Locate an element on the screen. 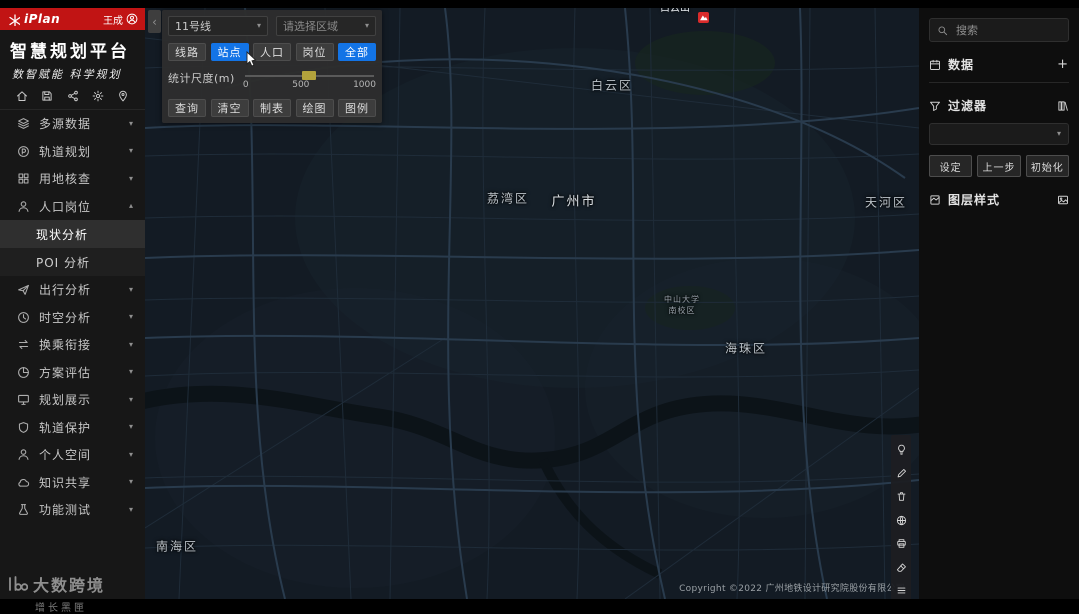 Image resolution: width=1079 pixels, height=614 pixels. region-select: 请选择区域 ▾ is located at coordinates (326, 26).